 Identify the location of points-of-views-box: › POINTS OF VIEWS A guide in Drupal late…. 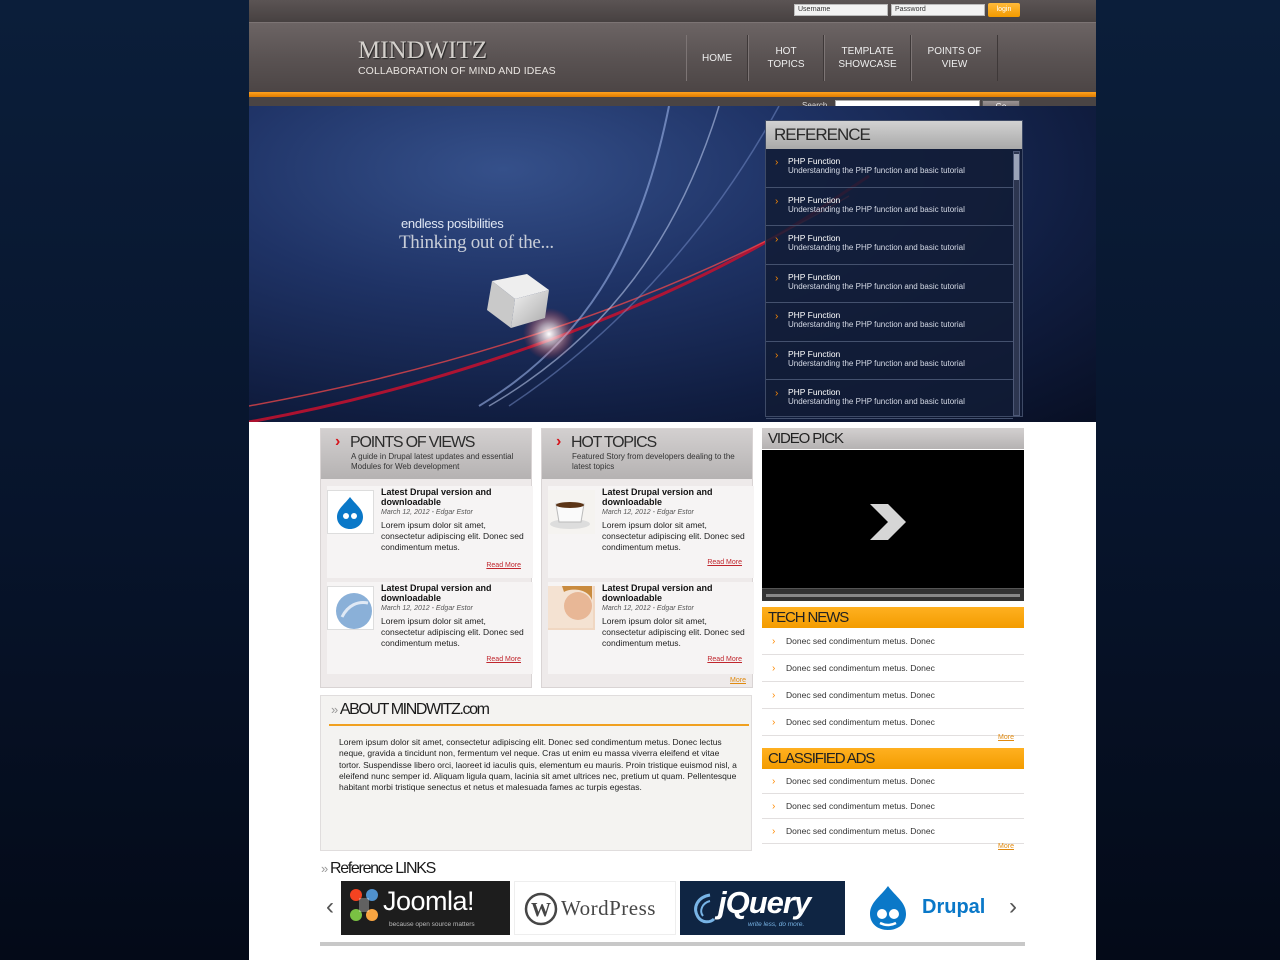
(426, 558).